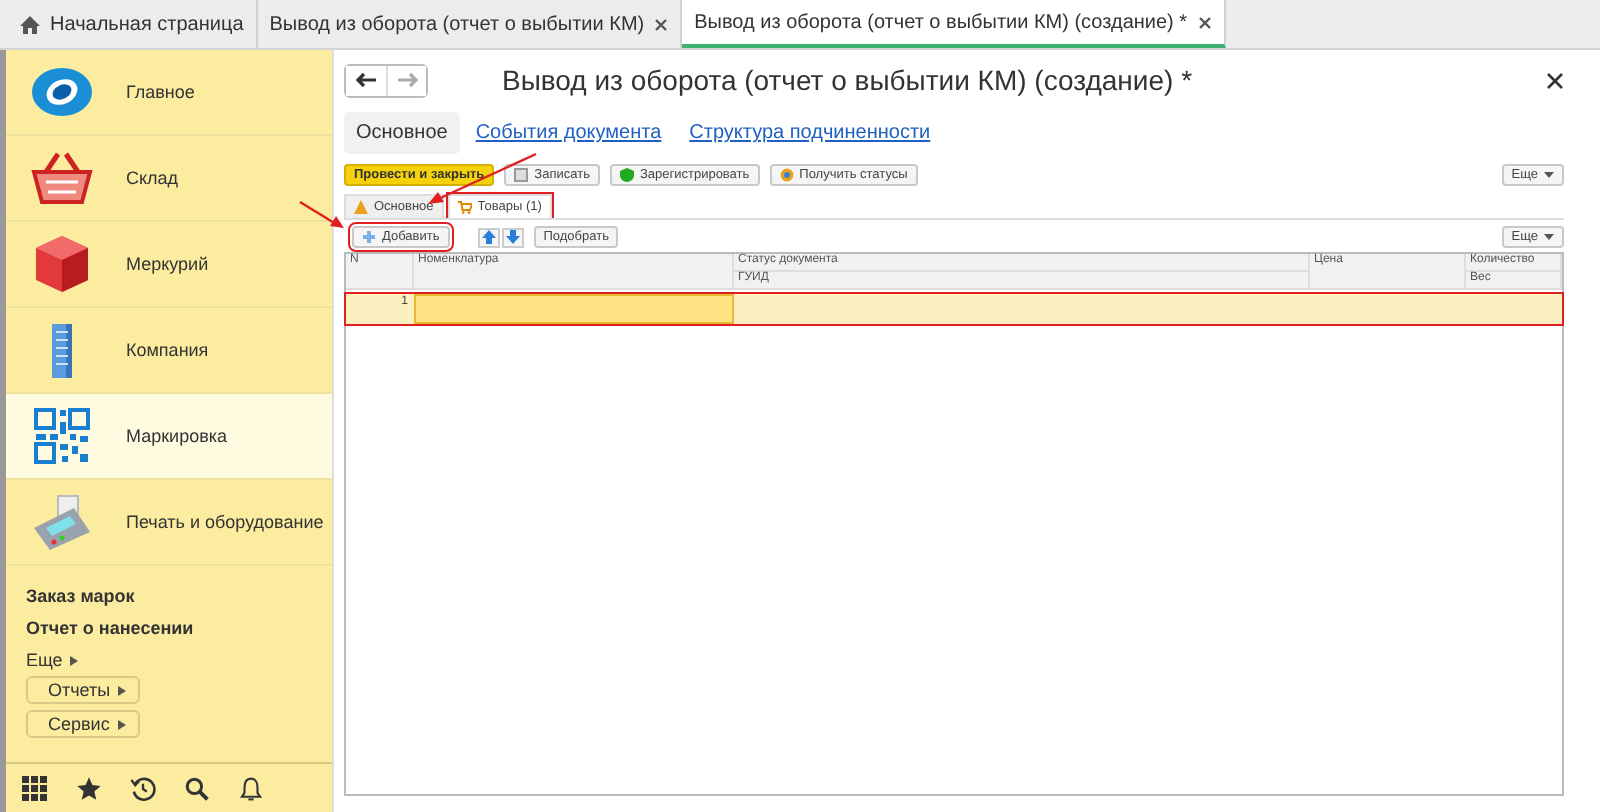 This screenshot has height=812, width=1600. What do you see at coordinates (44, 660) in the screenshot?
I see `more-link: Еще` at bounding box center [44, 660].